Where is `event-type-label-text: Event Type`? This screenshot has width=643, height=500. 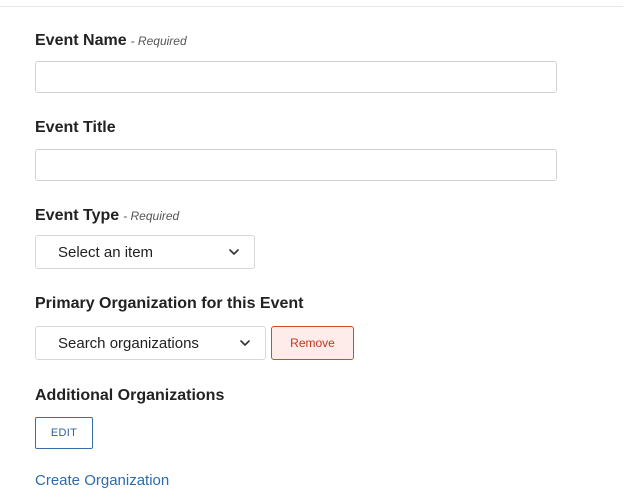 event-type-label-text: Event Type is located at coordinates (77, 215).